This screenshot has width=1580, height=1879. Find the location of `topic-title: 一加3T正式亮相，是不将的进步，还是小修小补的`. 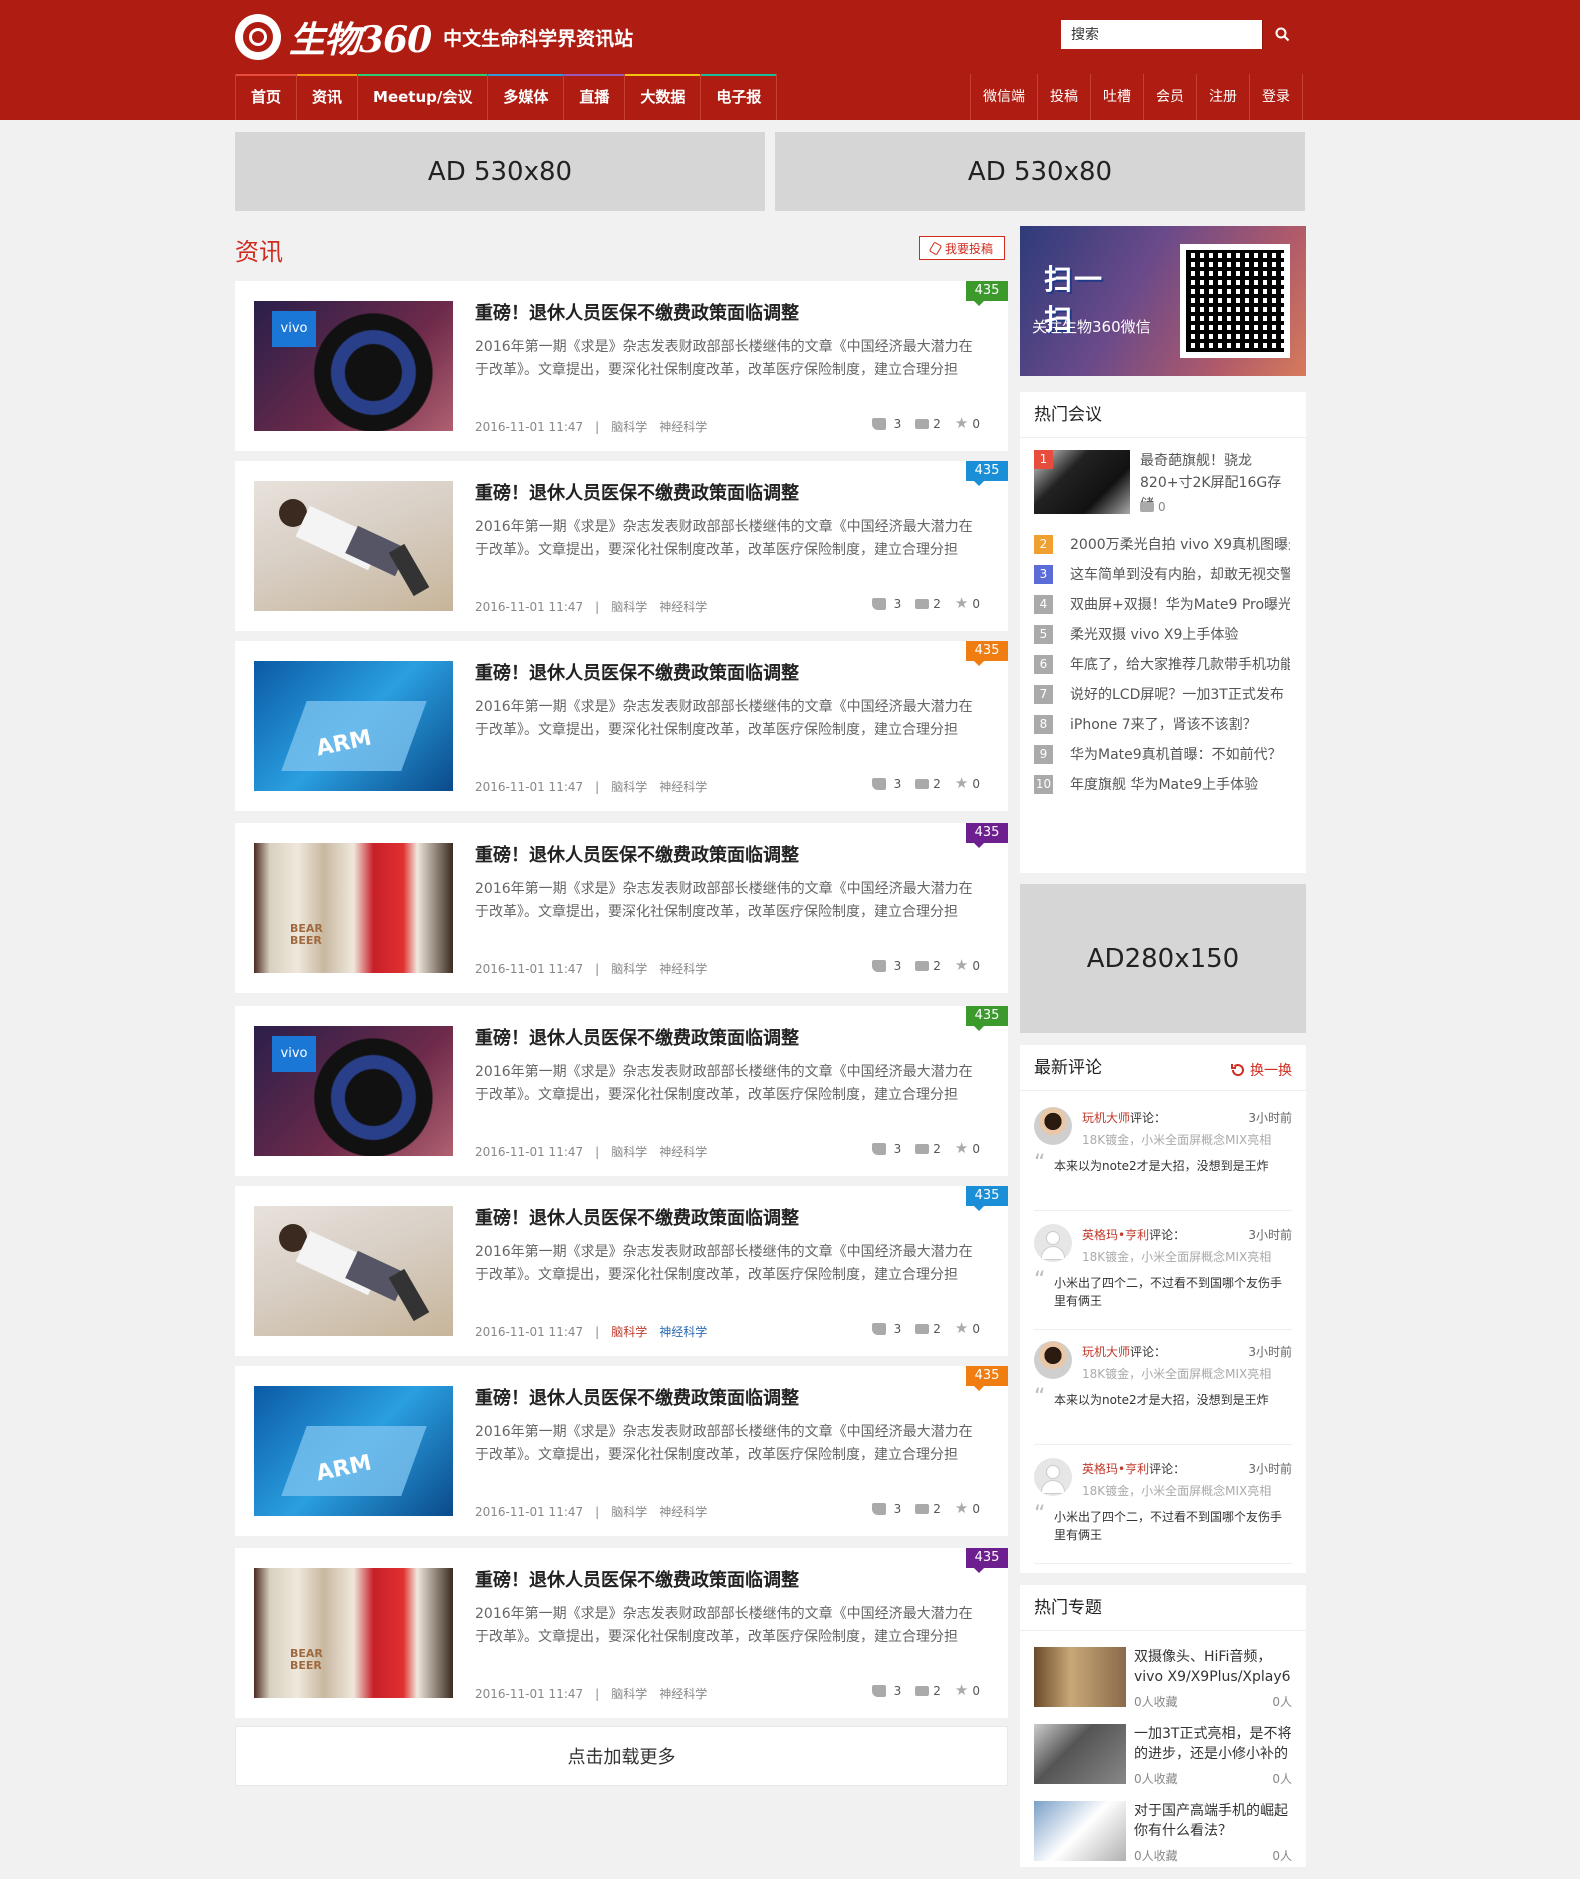

topic-title: 一加3T正式亮相，是不将的进步，还是小修小补的 is located at coordinates (1213, 1744).